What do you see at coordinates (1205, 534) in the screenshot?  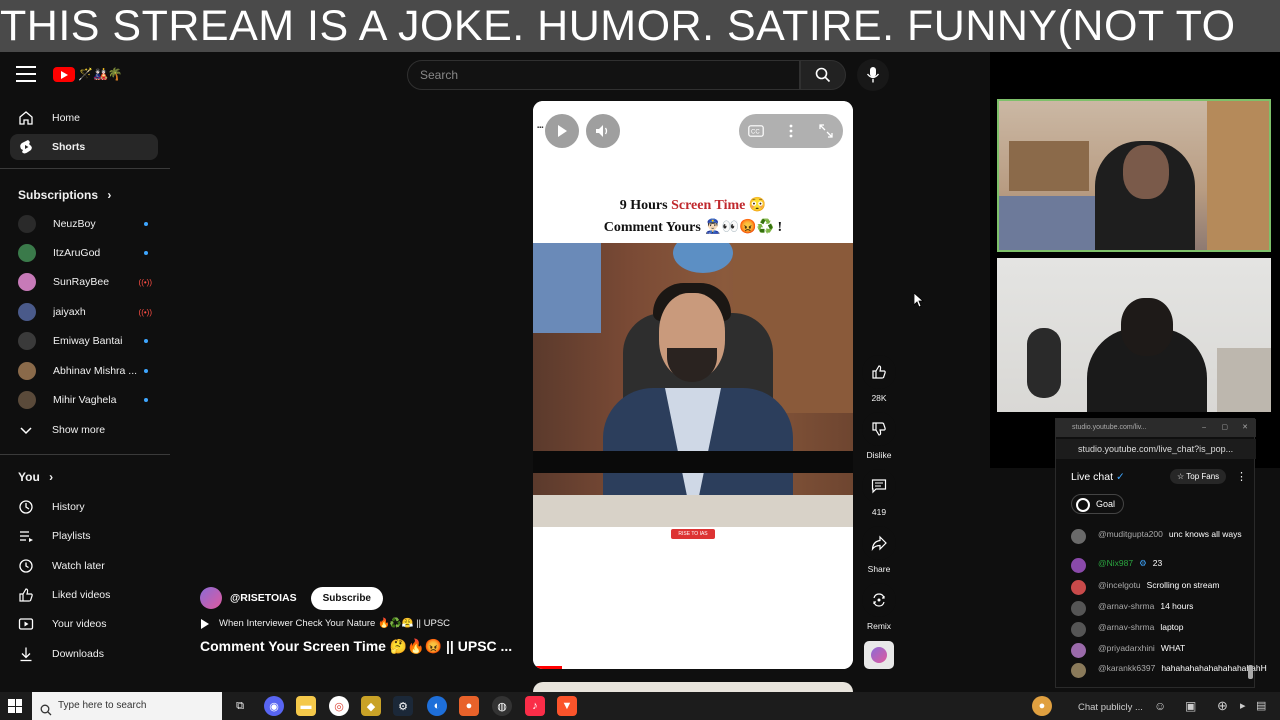 I see `chat-text: unc knows all ways` at bounding box center [1205, 534].